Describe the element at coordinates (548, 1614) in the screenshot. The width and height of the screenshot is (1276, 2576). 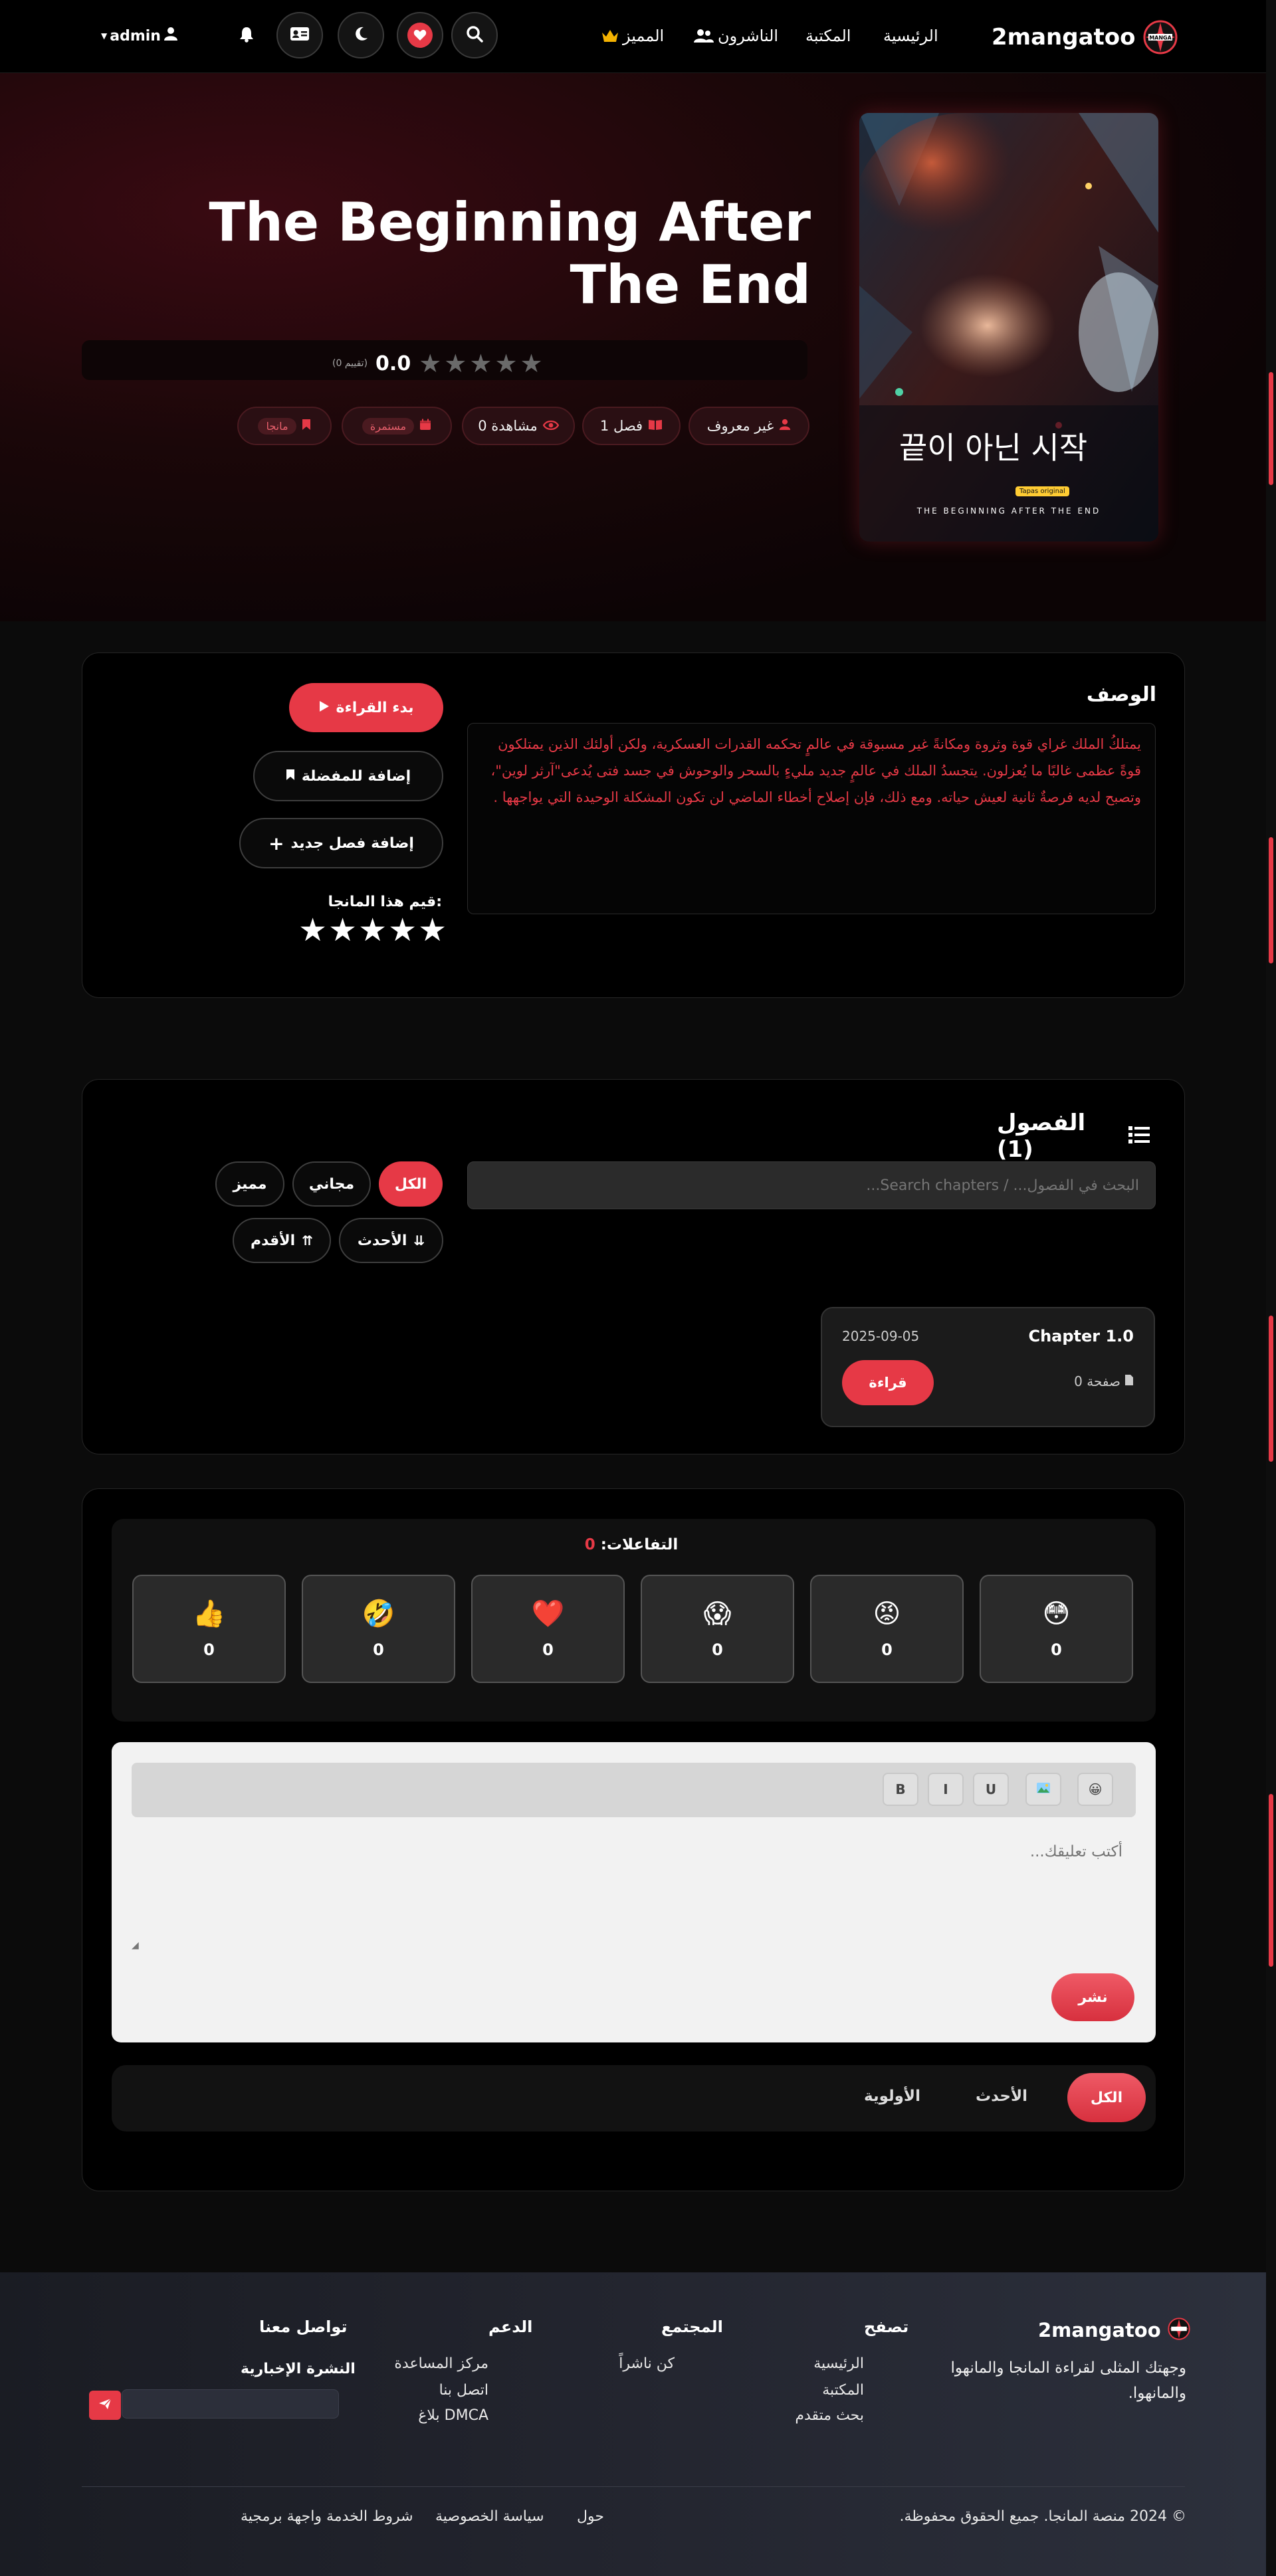
I see `heart-icon: ❤️` at that location.